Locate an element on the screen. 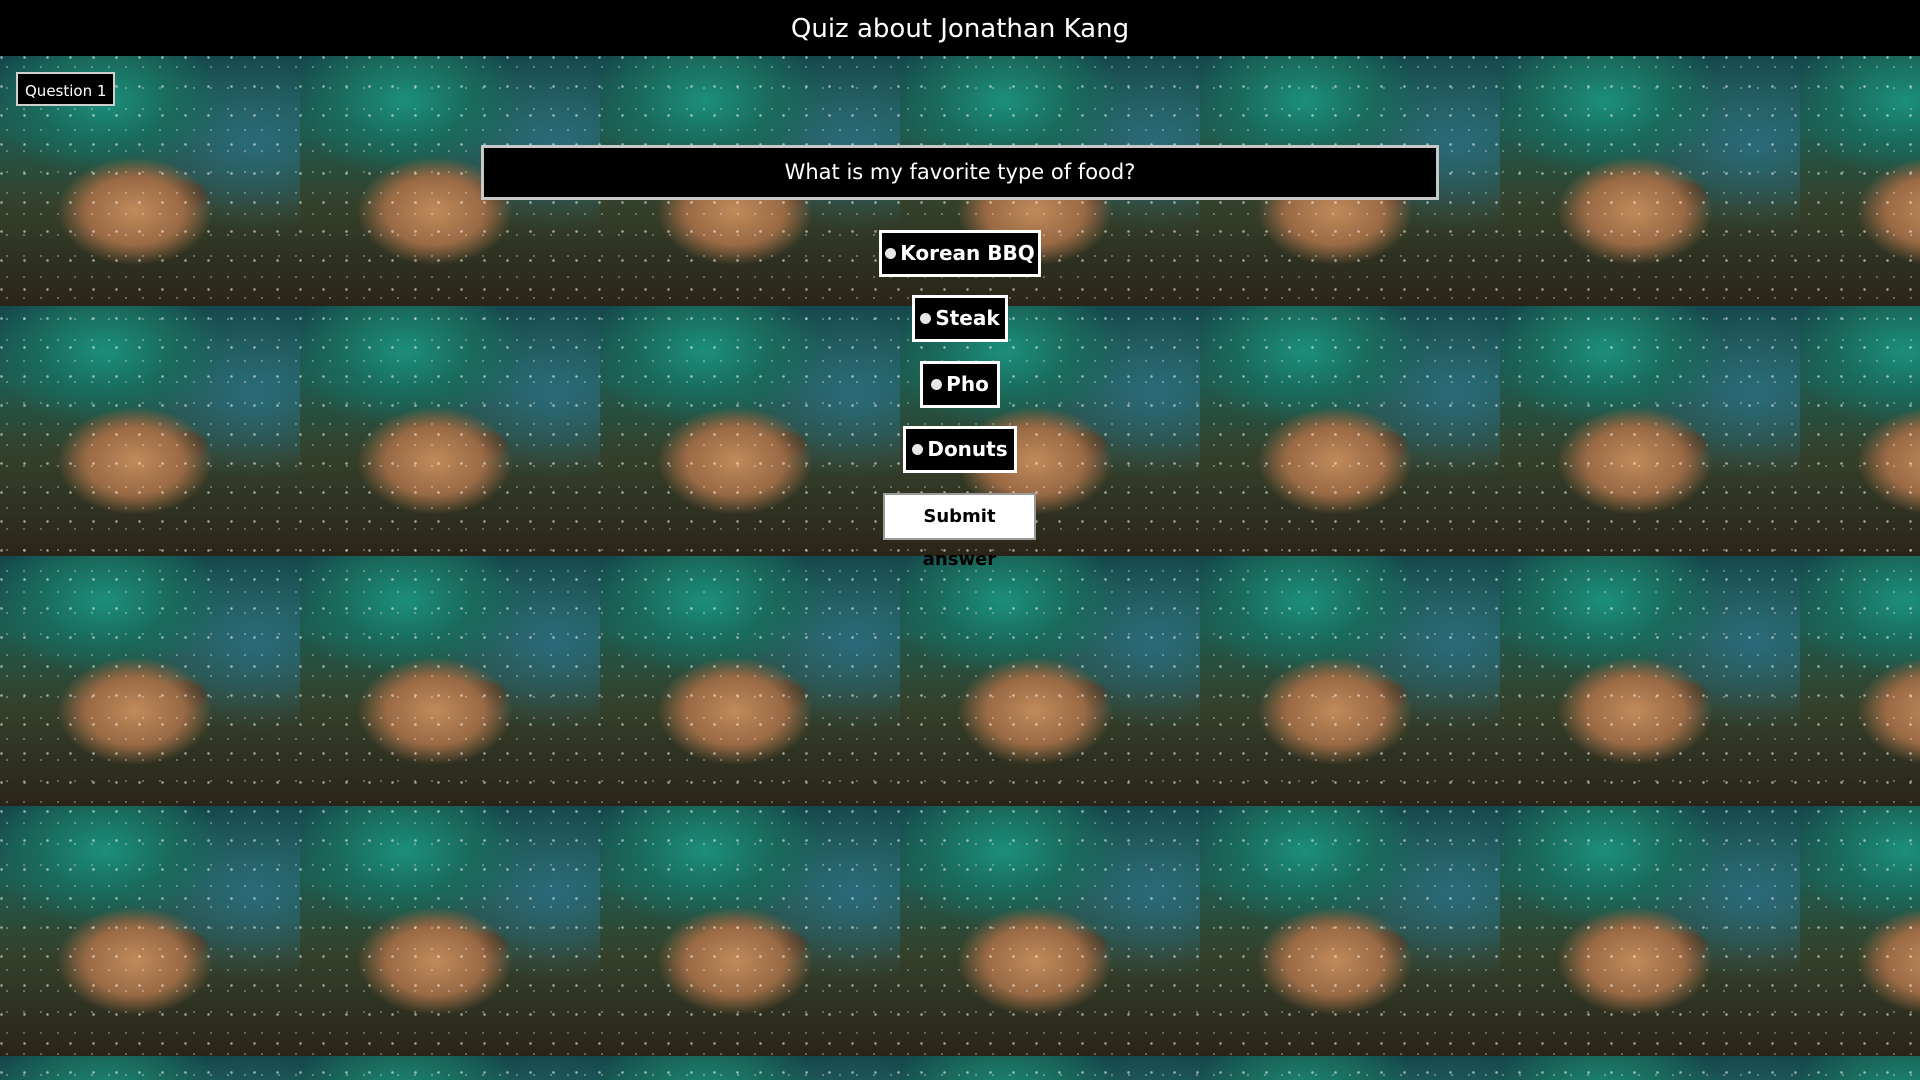 This screenshot has height=1080, width=1920. answer-option-label: Steak is located at coordinates (967, 318).